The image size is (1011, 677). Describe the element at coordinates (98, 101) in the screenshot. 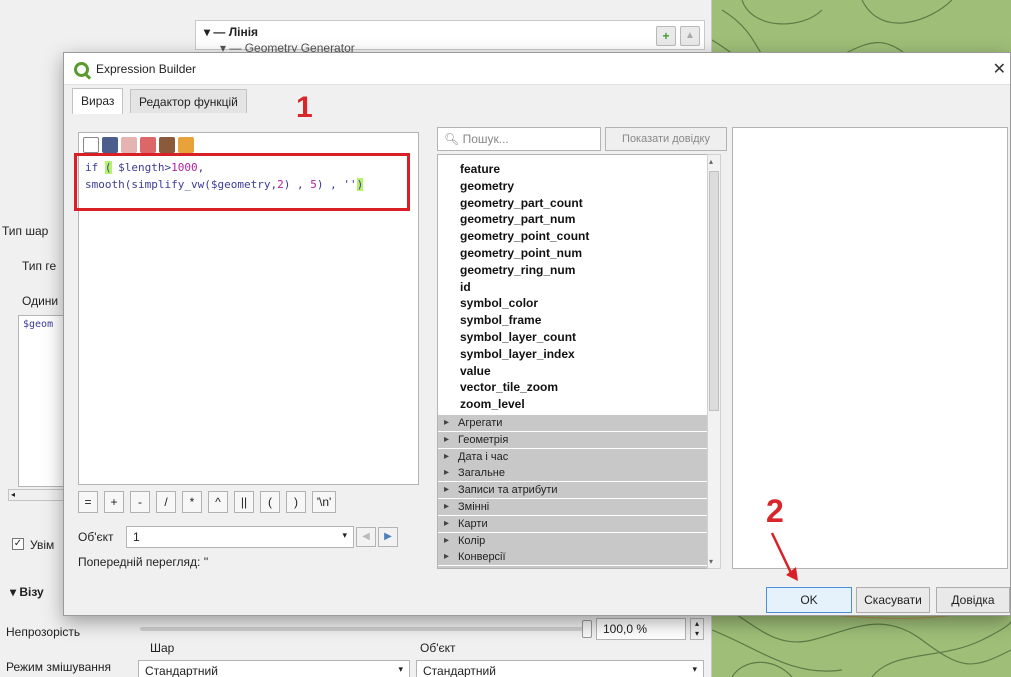

I see `tab-expression: Вираз` at that location.